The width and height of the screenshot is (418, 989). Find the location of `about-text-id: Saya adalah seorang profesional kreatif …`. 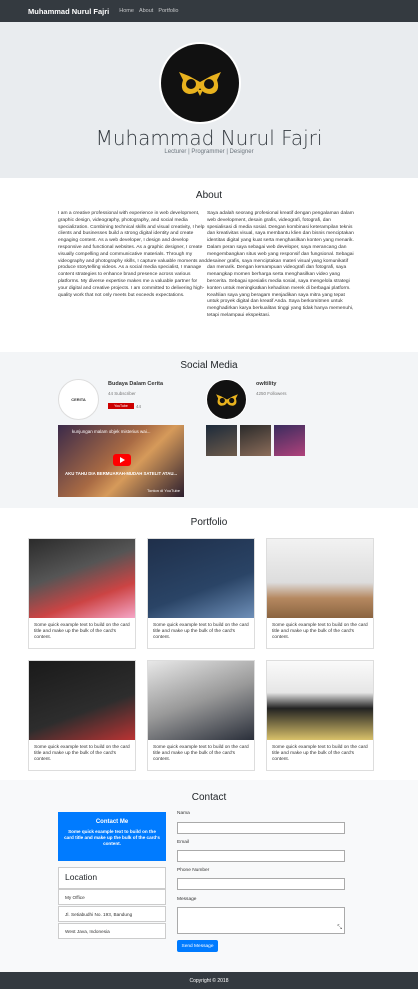

about-text-id: Saya adalah seorang profesional kreatif … is located at coordinates (280, 264).